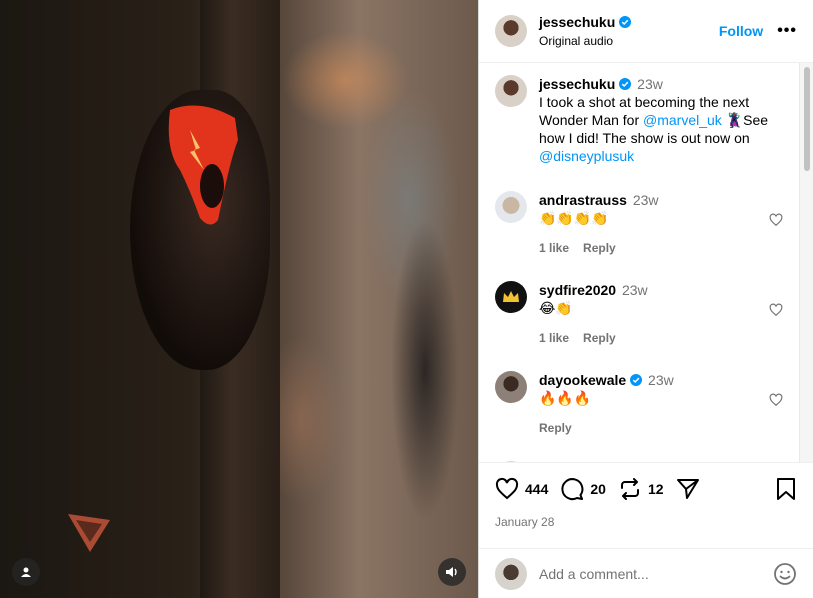  I want to click on audio-label: Original audio, so click(629, 41).